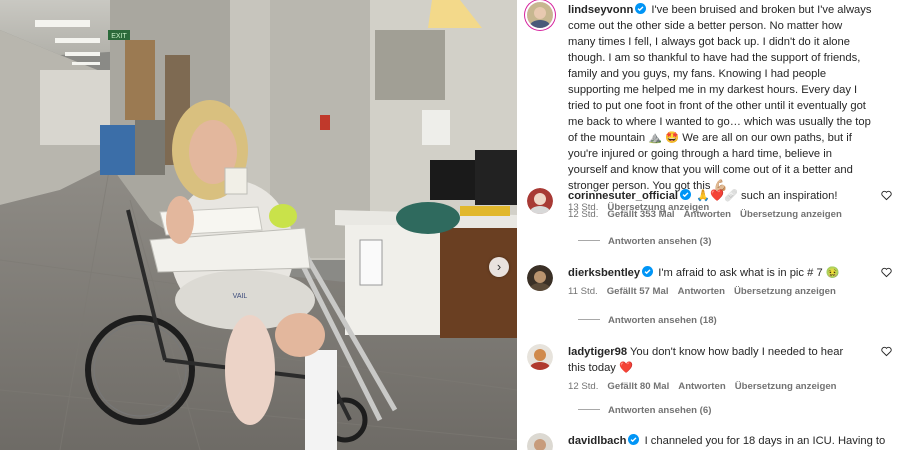  What do you see at coordinates (240, 296) in the screenshot?
I see `shorts-print-text: VAIL` at bounding box center [240, 296].